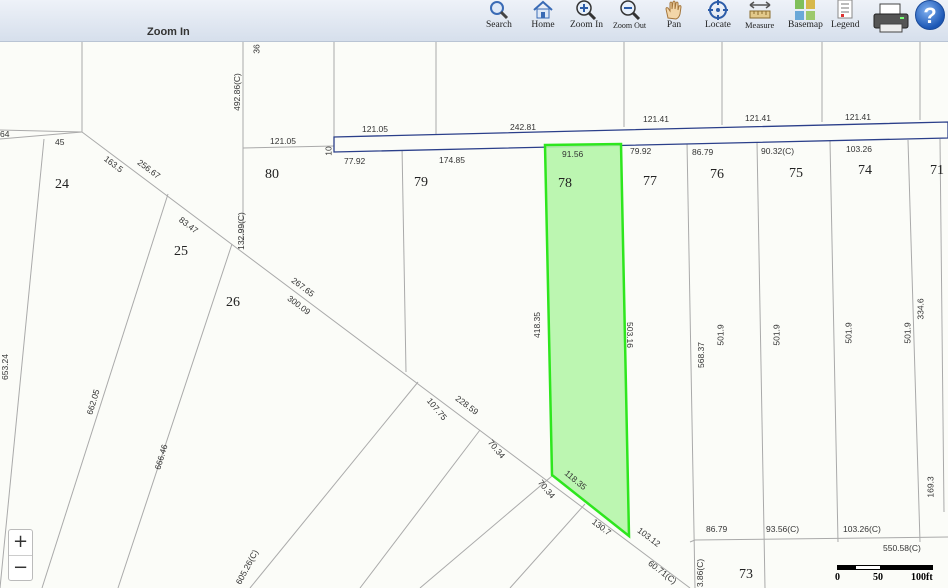  Describe the element at coordinates (537, 325) in the screenshot. I see `dimension-label: 418.35` at that location.